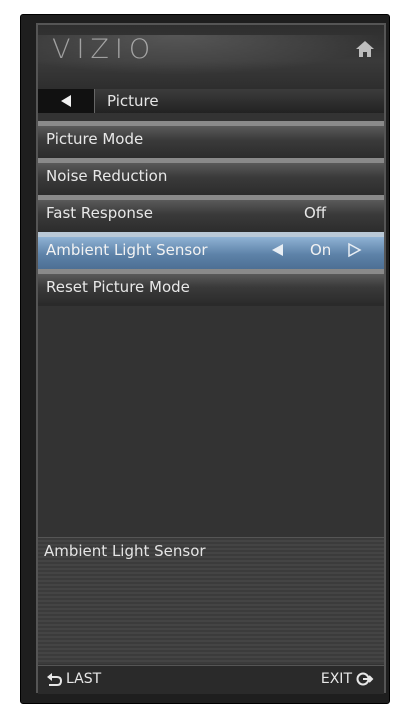 This screenshot has height=718, width=408. Describe the element at coordinates (125, 551) in the screenshot. I see `description-title: Ambient Light Sensor` at that location.